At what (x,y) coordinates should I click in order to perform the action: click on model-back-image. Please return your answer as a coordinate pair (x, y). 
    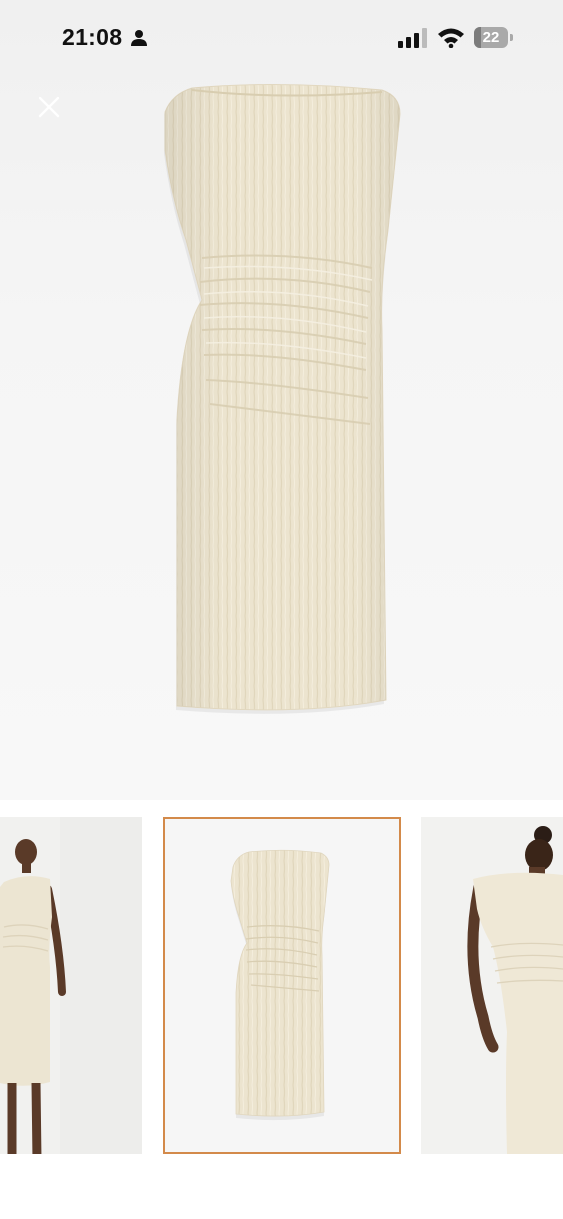
    Looking at the image, I should click on (492, 985).